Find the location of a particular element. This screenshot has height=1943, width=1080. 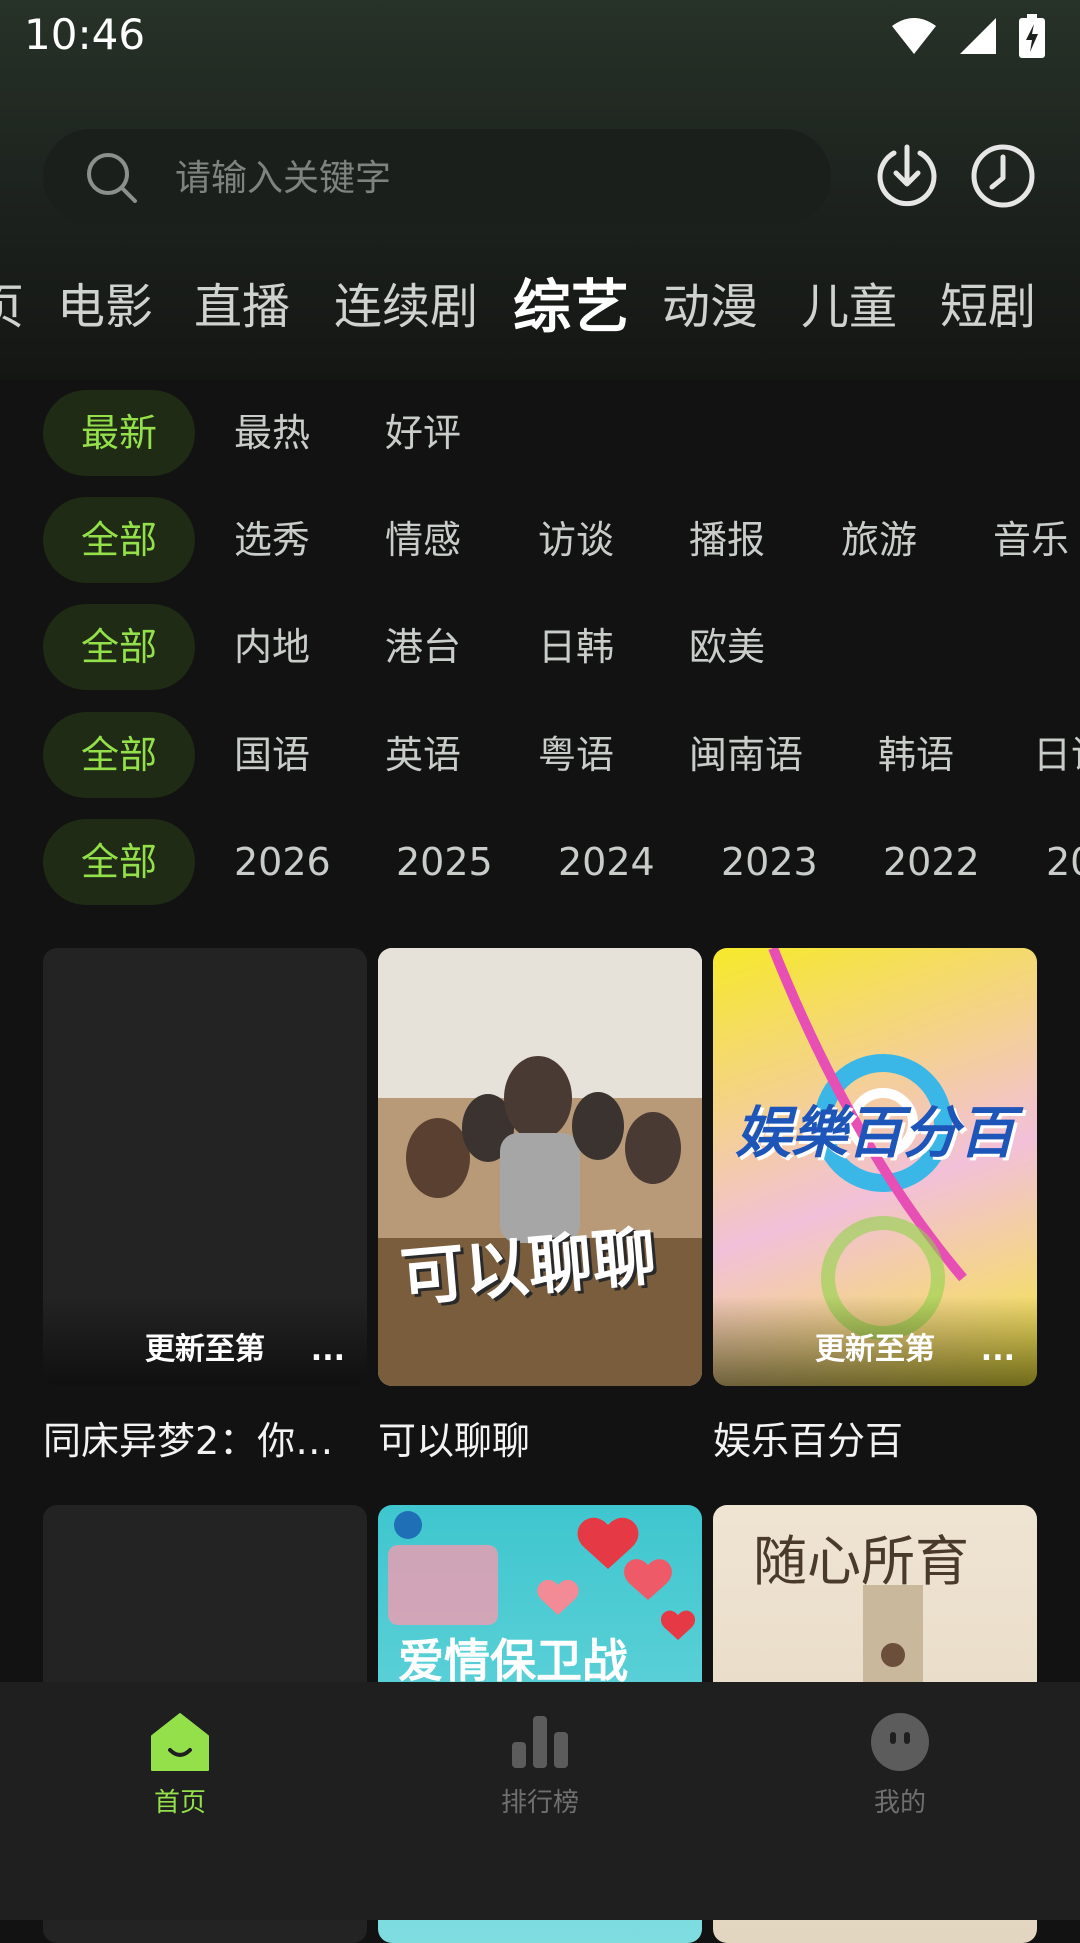

nav-label: 首页 is located at coordinates (179, 1803).